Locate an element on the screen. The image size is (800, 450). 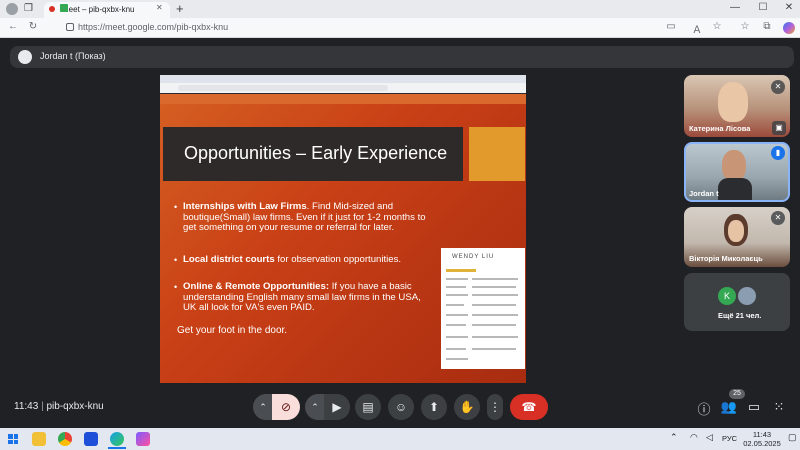
presenter-label: Jordan t (Показ) is located at coordinates (73, 56).